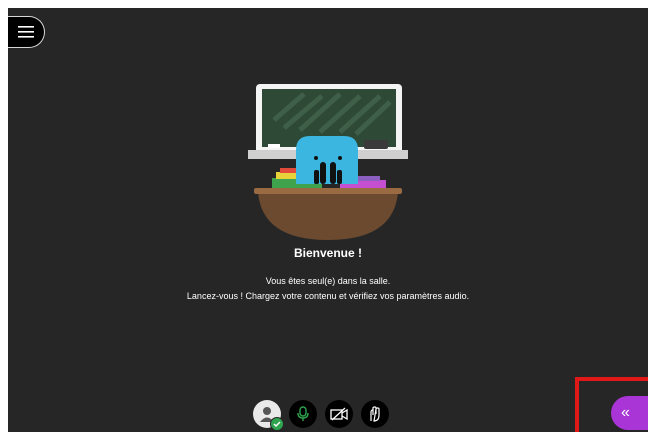 The height and width of the screenshot is (432, 648). I want to click on camera-button, so click(339, 414).